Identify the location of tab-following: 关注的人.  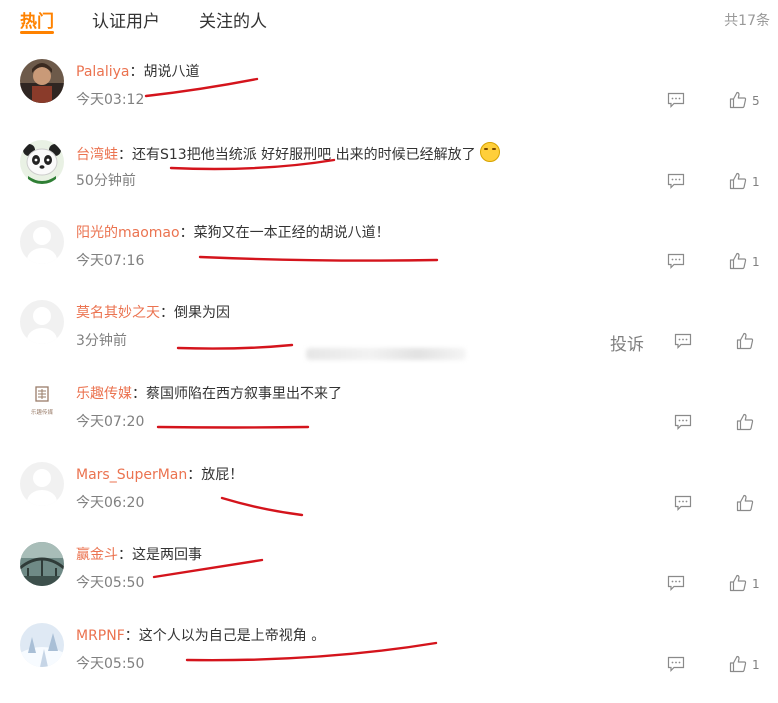
(233, 19).